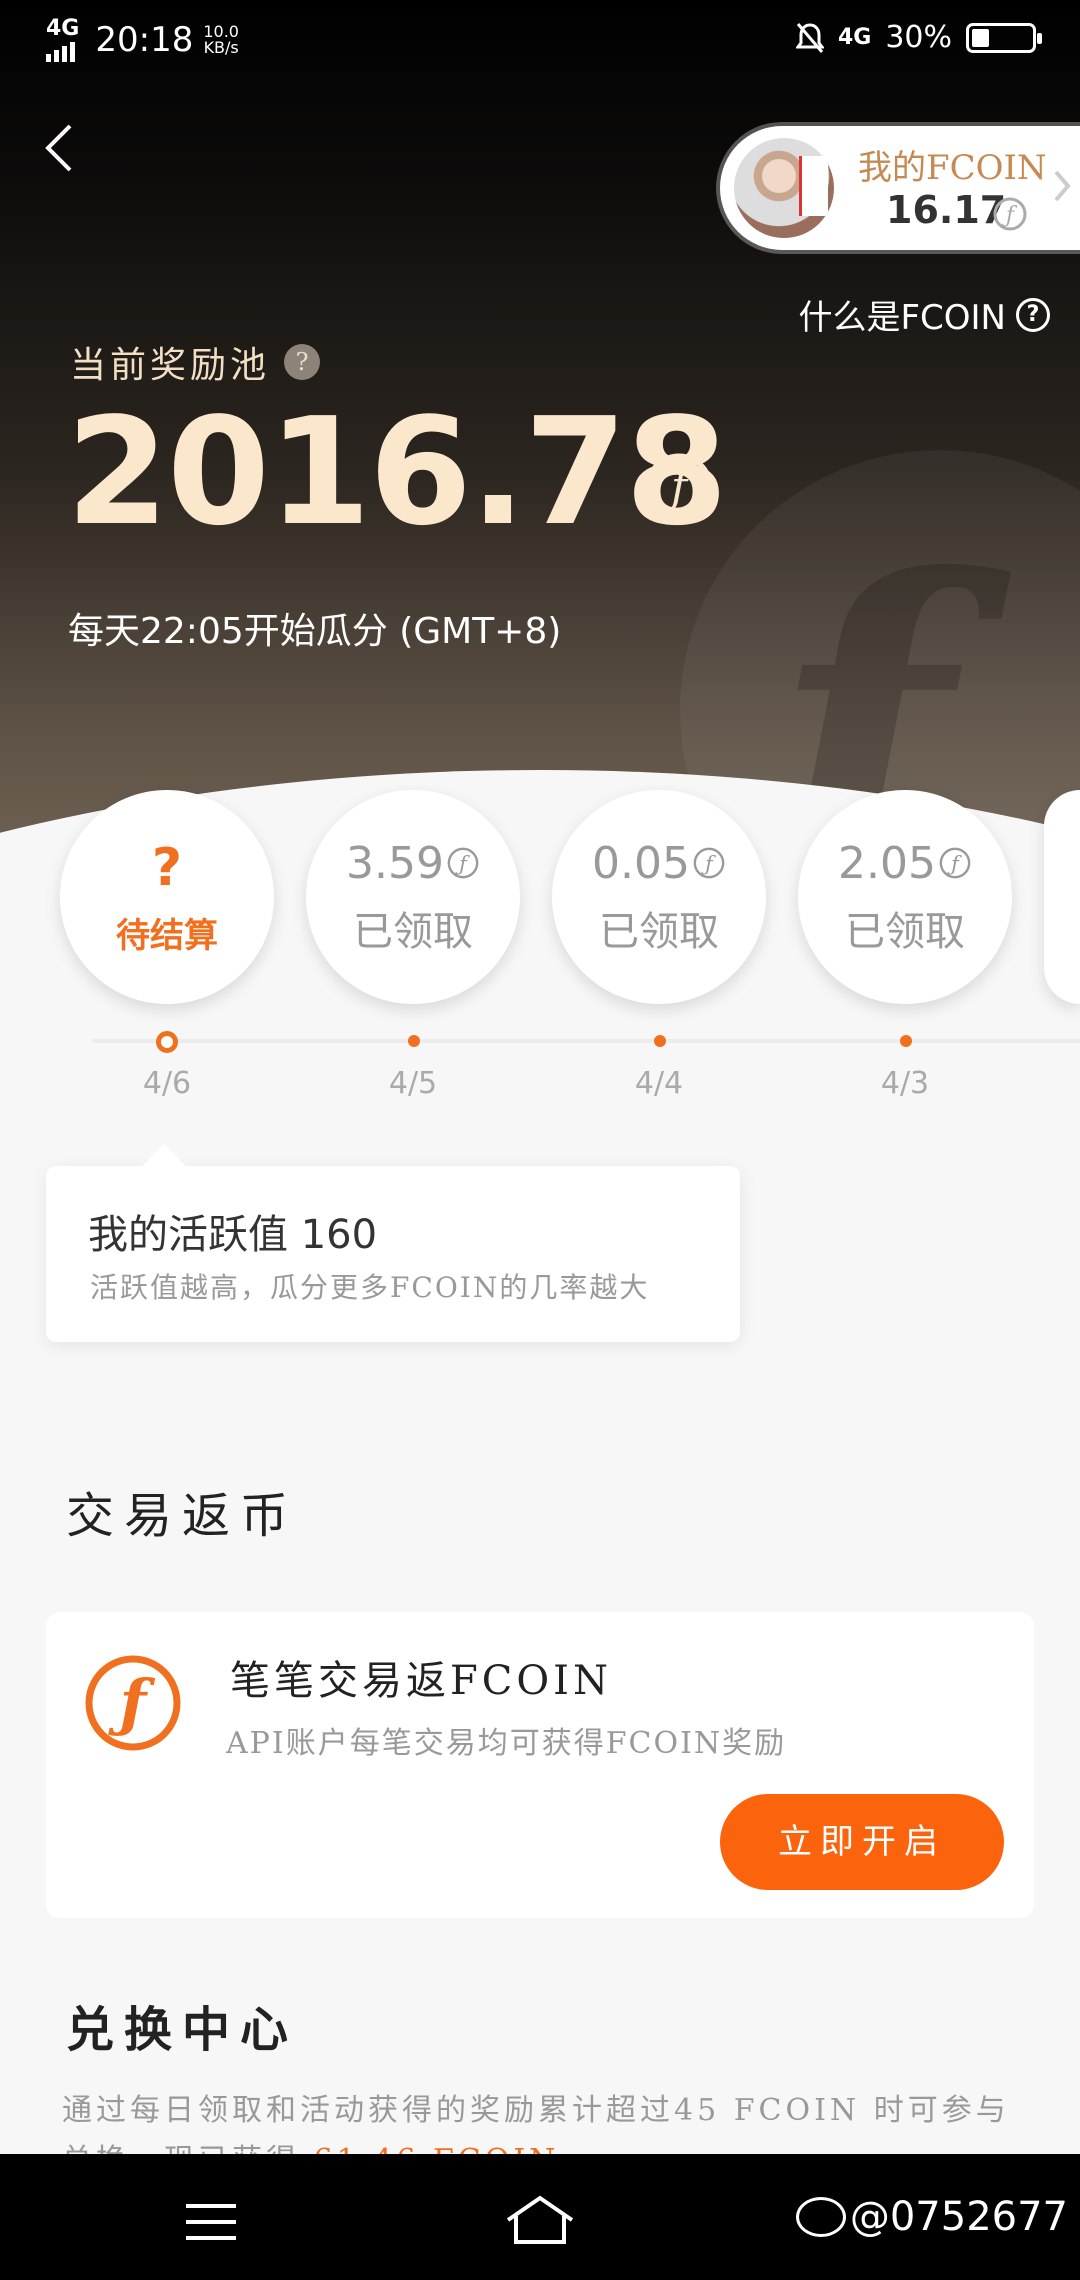 This screenshot has height=2280, width=1080. I want to click on day-value: ?, so click(167, 867).